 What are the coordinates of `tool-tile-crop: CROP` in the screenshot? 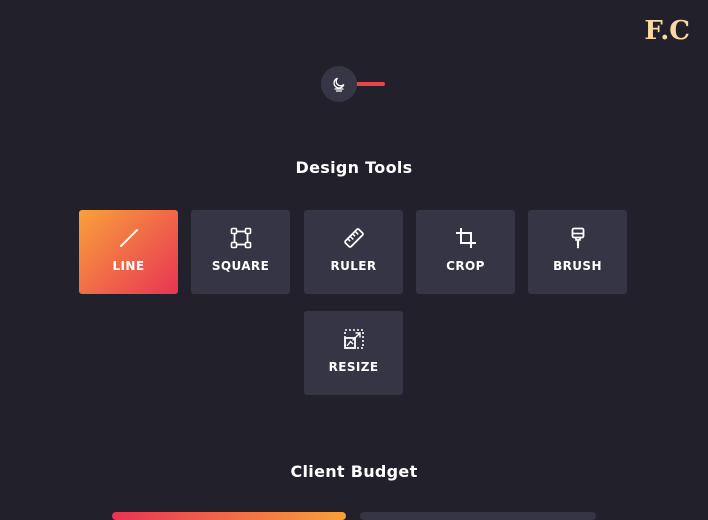 It's located at (465, 252).